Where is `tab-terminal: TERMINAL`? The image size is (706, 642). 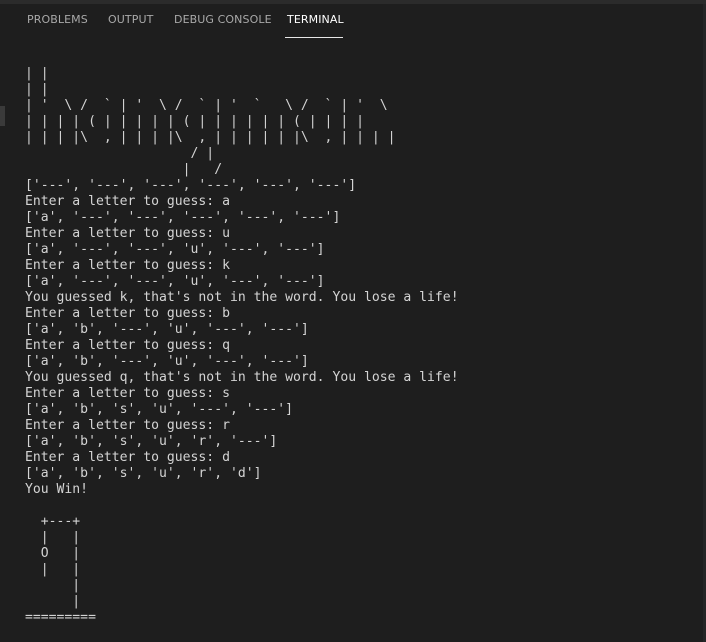
tab-terminal: TERMINAL is located at coordinates (315, 19).